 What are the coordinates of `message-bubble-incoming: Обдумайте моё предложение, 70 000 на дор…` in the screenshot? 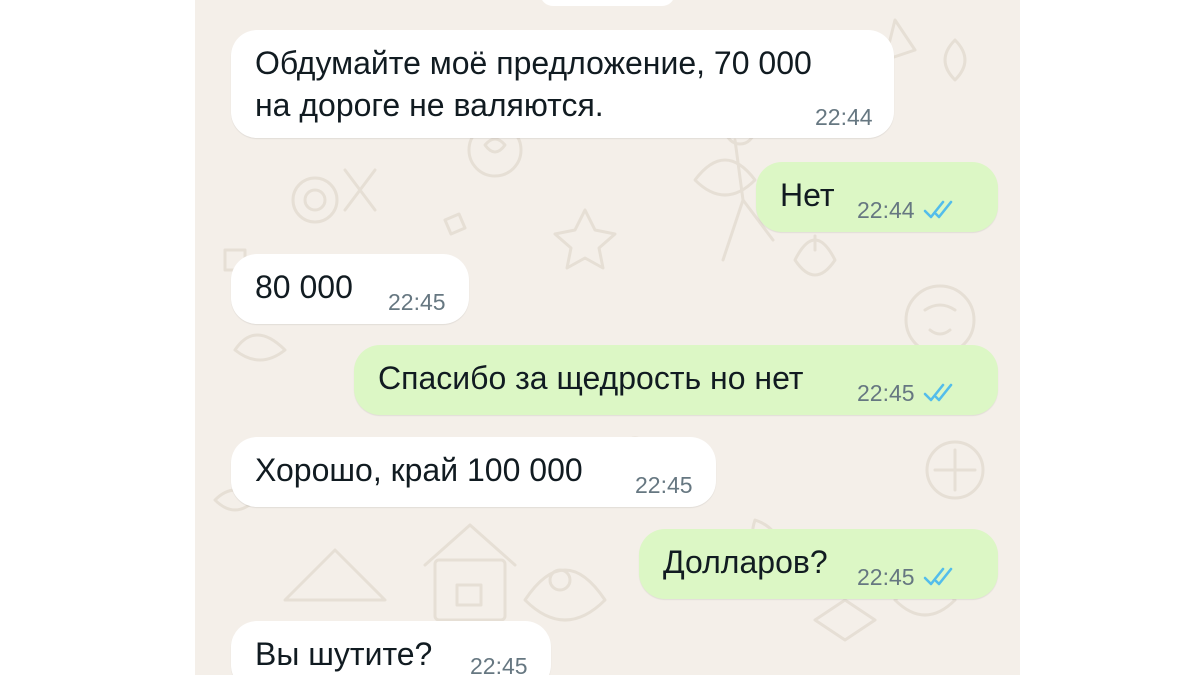 It's located at (562, 84).